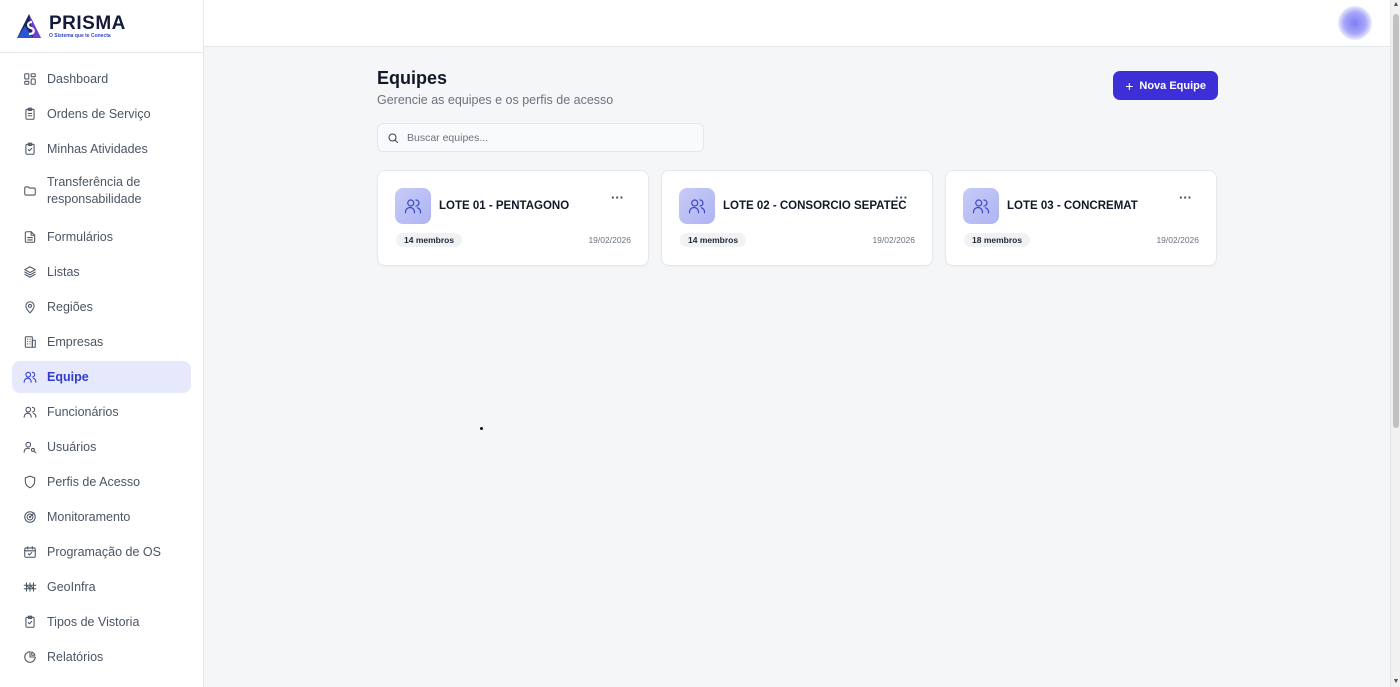  I want to click on sidebar-item-label: GeoInfra, so click(71, 587).